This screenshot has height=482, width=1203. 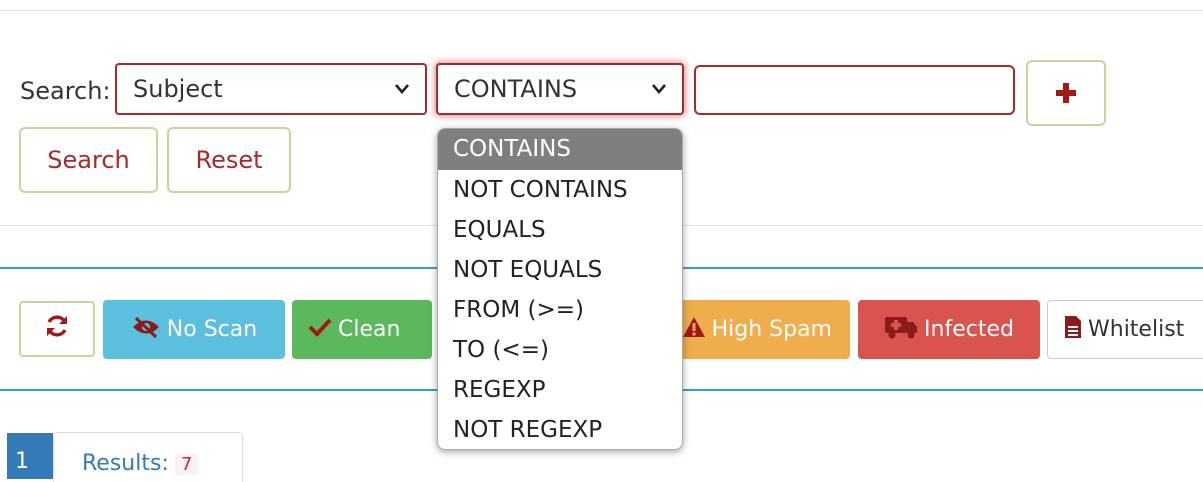 What do you see at coordinates (65, 91) in the screenshot?
I see `search-label: Search:` at bounding box center [65, 91].